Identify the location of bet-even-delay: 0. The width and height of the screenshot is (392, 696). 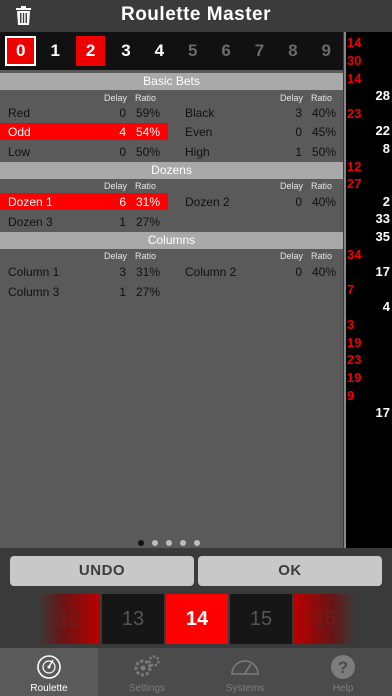
(298, 132).